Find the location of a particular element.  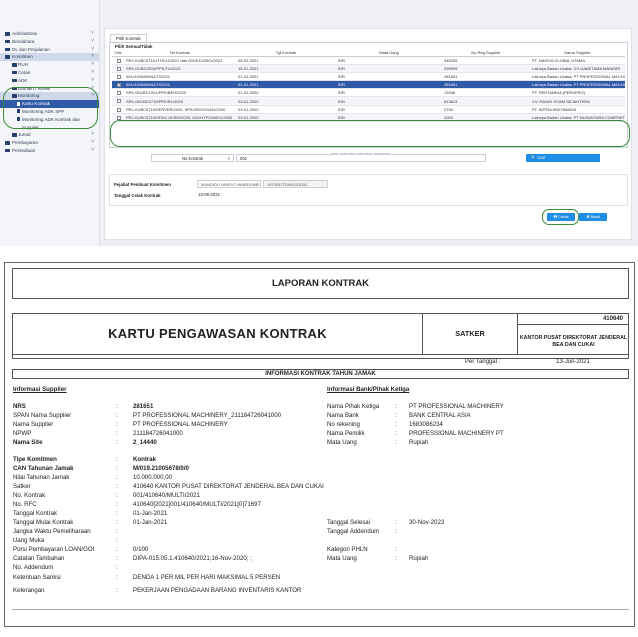

field-value: Kontrak is located at coordinates (145, 459).